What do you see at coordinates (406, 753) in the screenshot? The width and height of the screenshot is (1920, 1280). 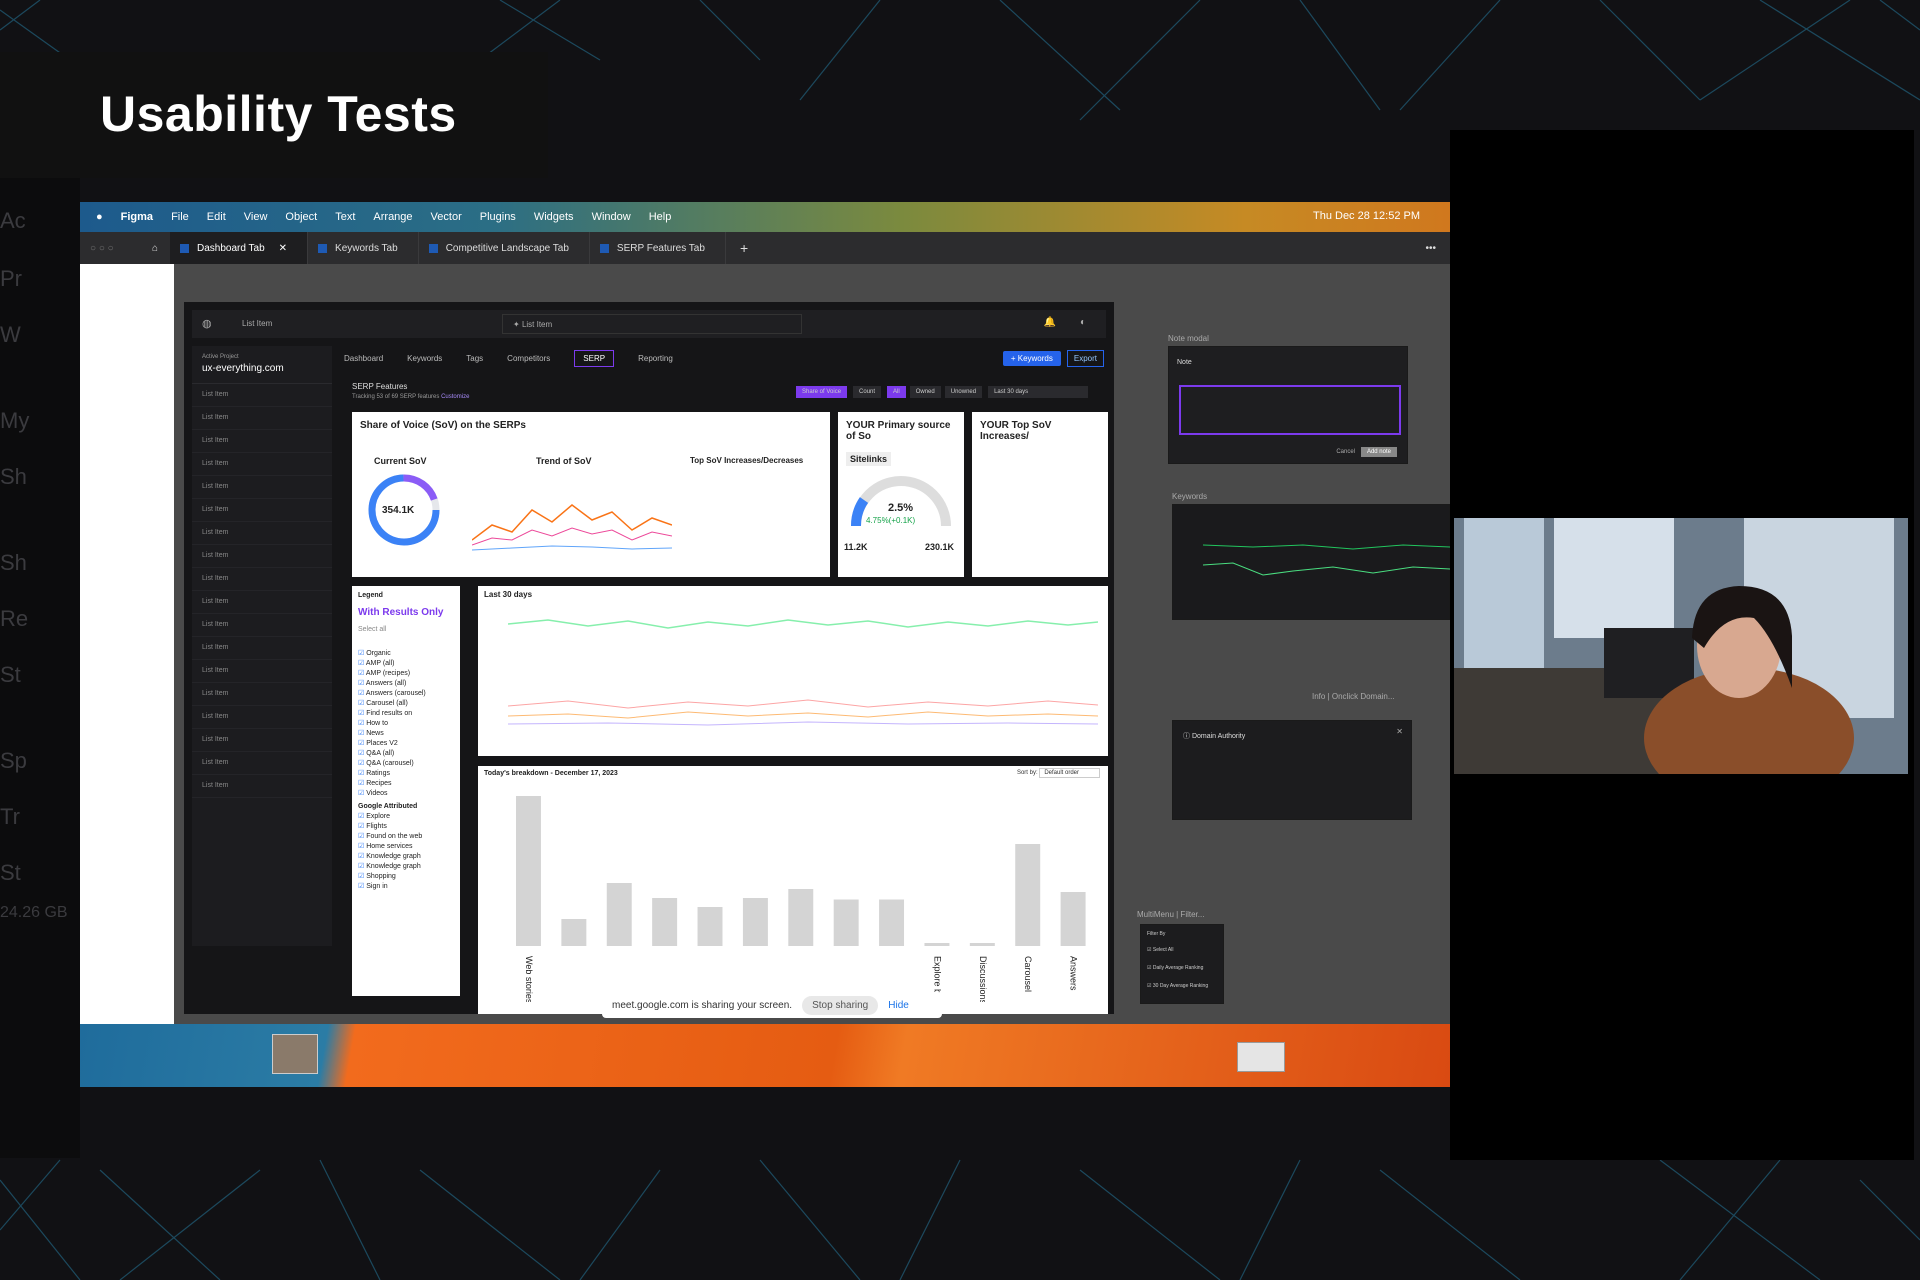 I see `legend-item: ☑ Q&A (all)` at bounding box center [406, 753].